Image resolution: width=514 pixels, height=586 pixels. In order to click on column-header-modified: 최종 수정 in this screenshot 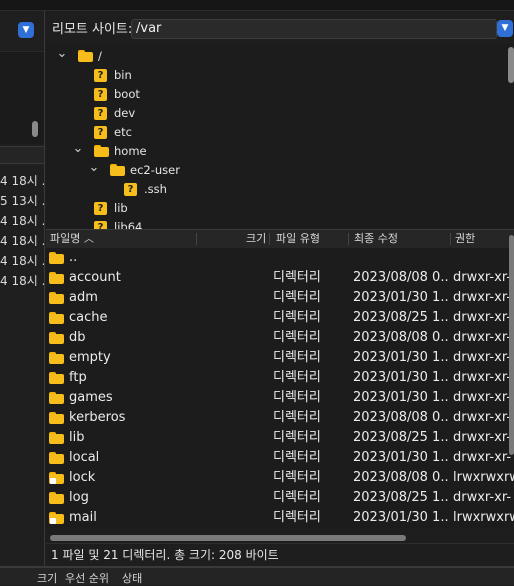, I will do `click(376, 239)`.